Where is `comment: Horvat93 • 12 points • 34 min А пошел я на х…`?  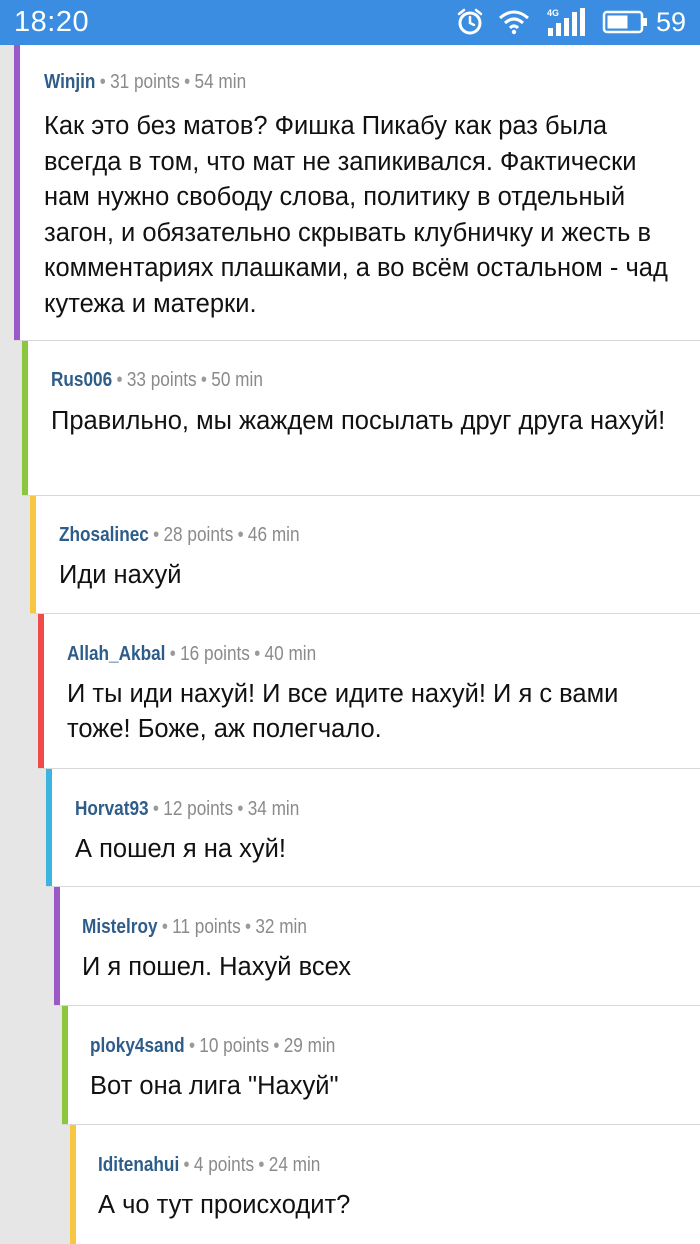 comment: Horvat93 • 12 points • 34 min А пошел я на х… is located at coordinates (373, 828).